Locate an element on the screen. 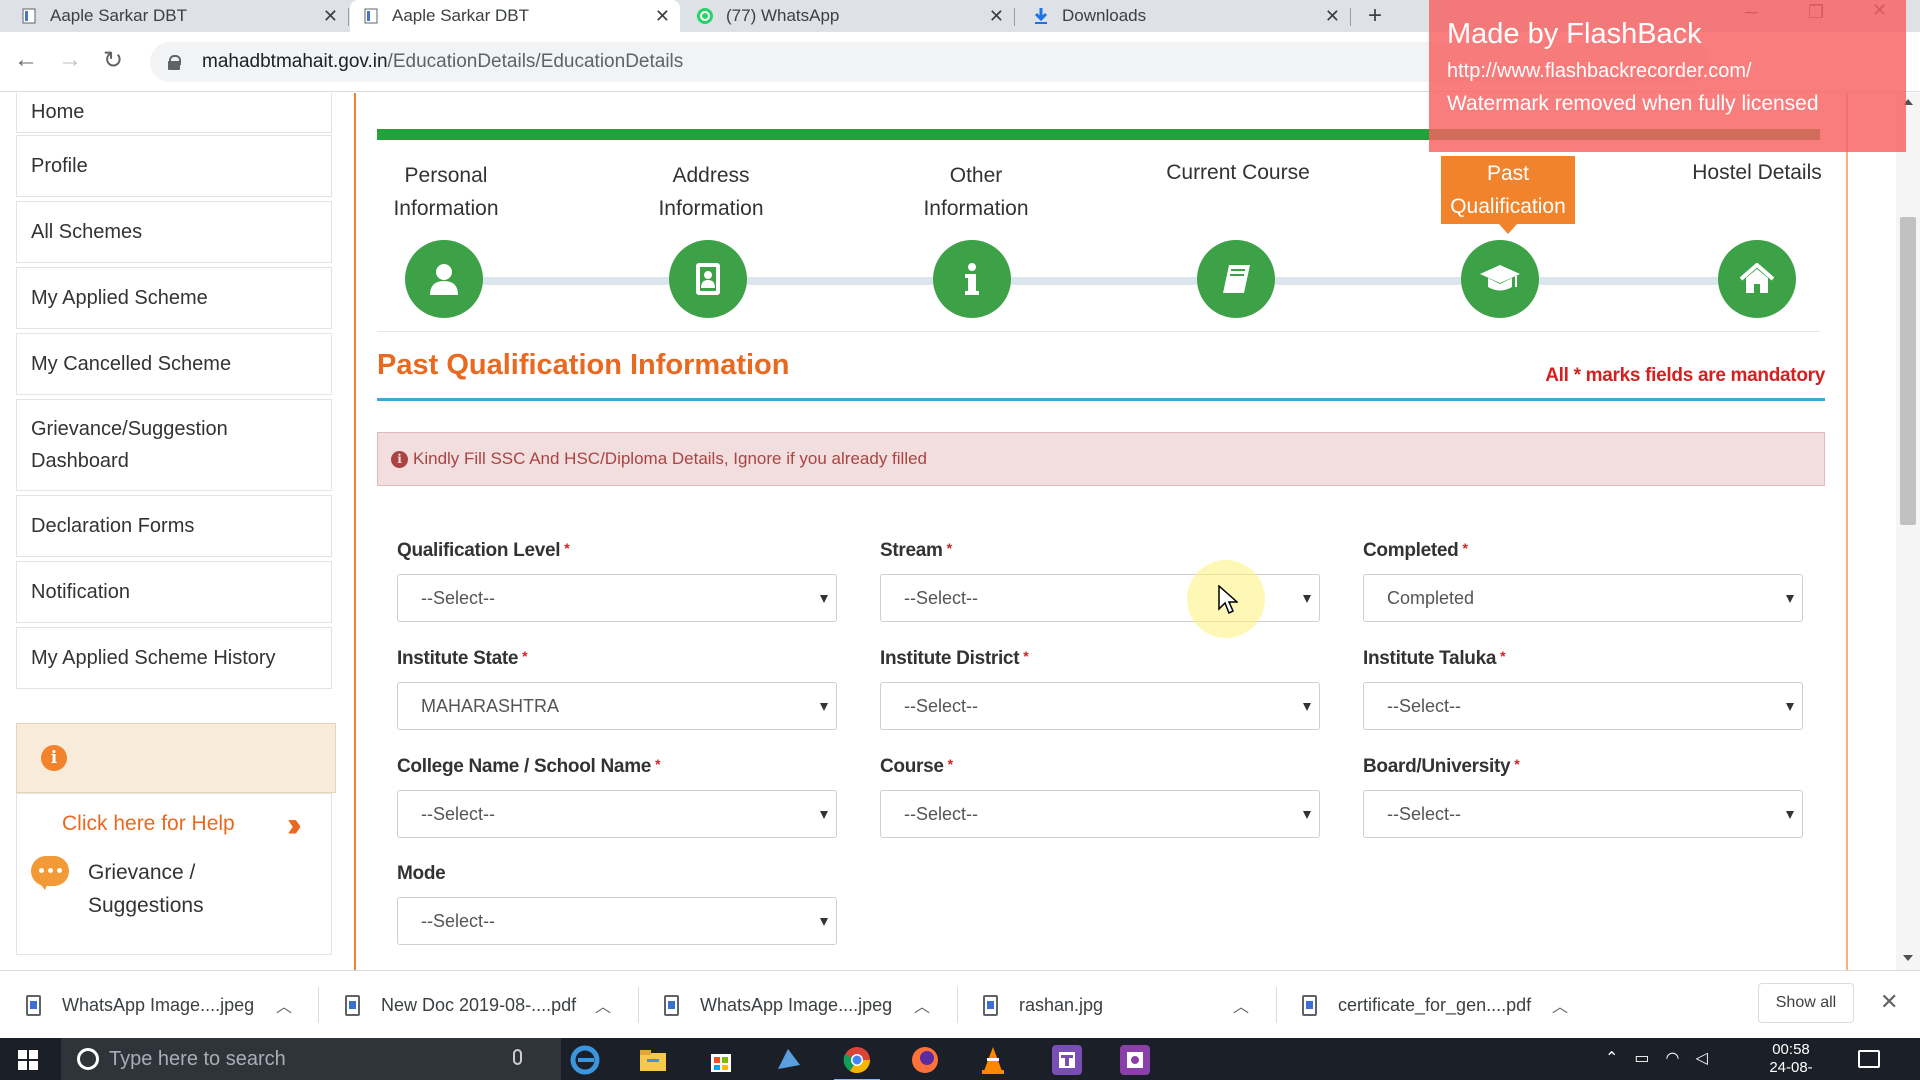 This screenshot has width=1920, height=1080. show-all-button: Show all is located at coordinates (1806, 1003).